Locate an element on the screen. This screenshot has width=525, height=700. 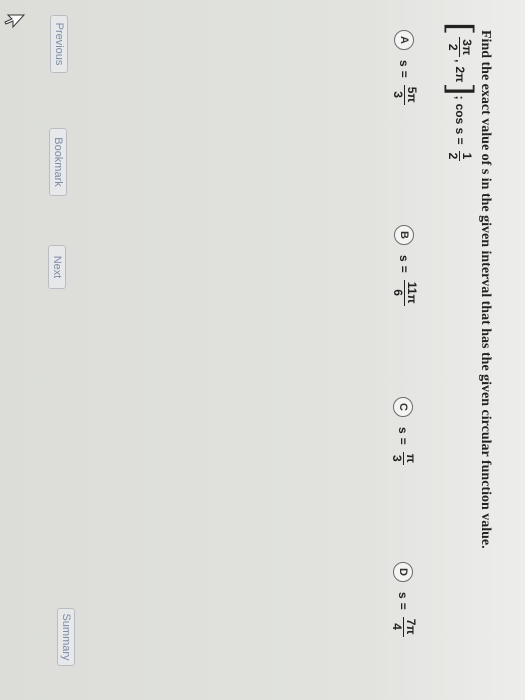
choice-a-fraction: 5π 3 is located at coordinates (405, 94).